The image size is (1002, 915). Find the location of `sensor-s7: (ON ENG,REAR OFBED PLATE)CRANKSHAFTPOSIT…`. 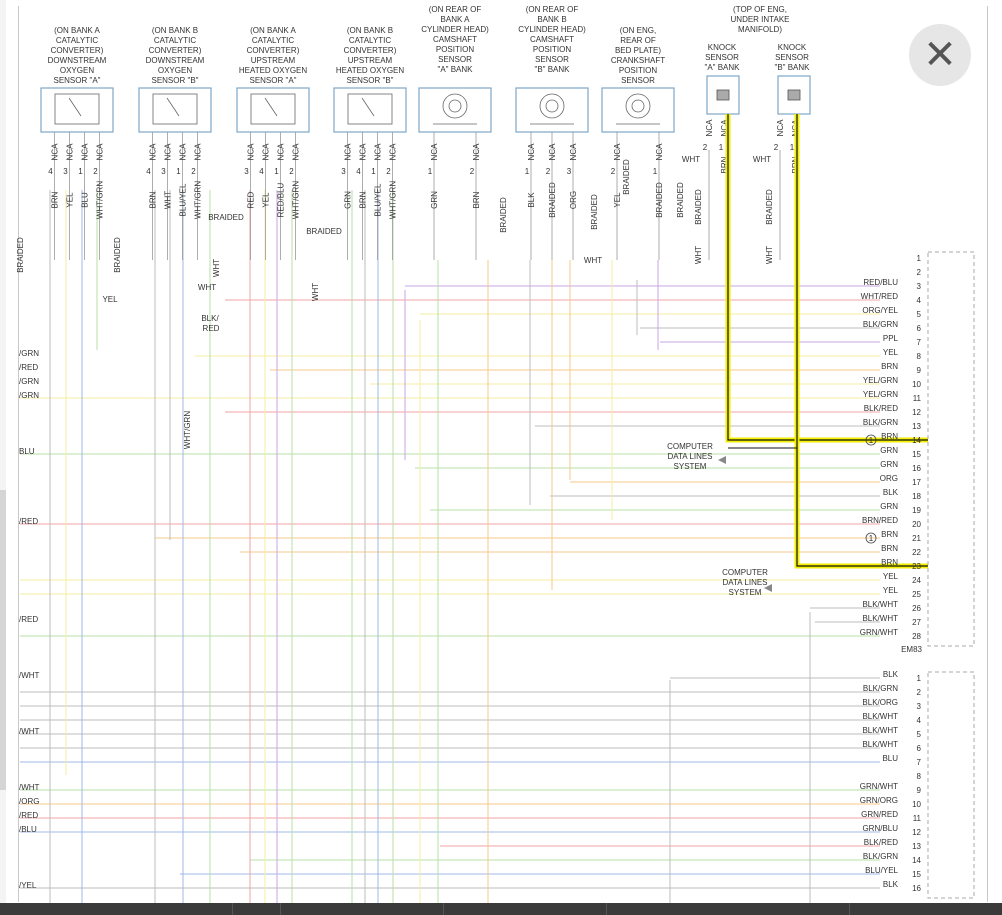

sensor-s7: (ON ENG,REAR OFBED PLATE)CRANKSHAFTPOSIT… is located at coordinates (638, 143).